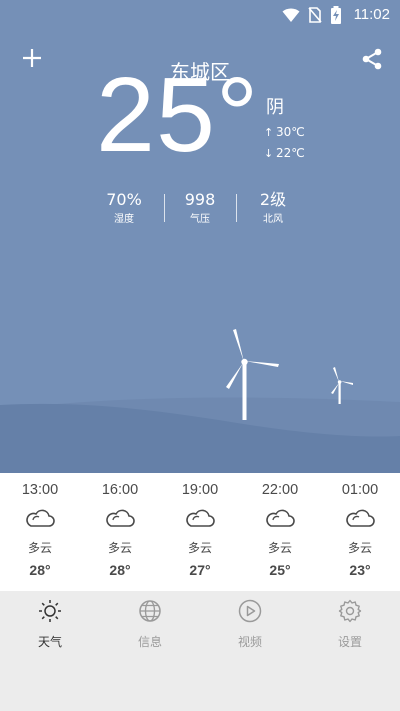 Image resolution: width=400 pixels, height=711 pixels. I want to click on globe-icon, so click(150, 611).